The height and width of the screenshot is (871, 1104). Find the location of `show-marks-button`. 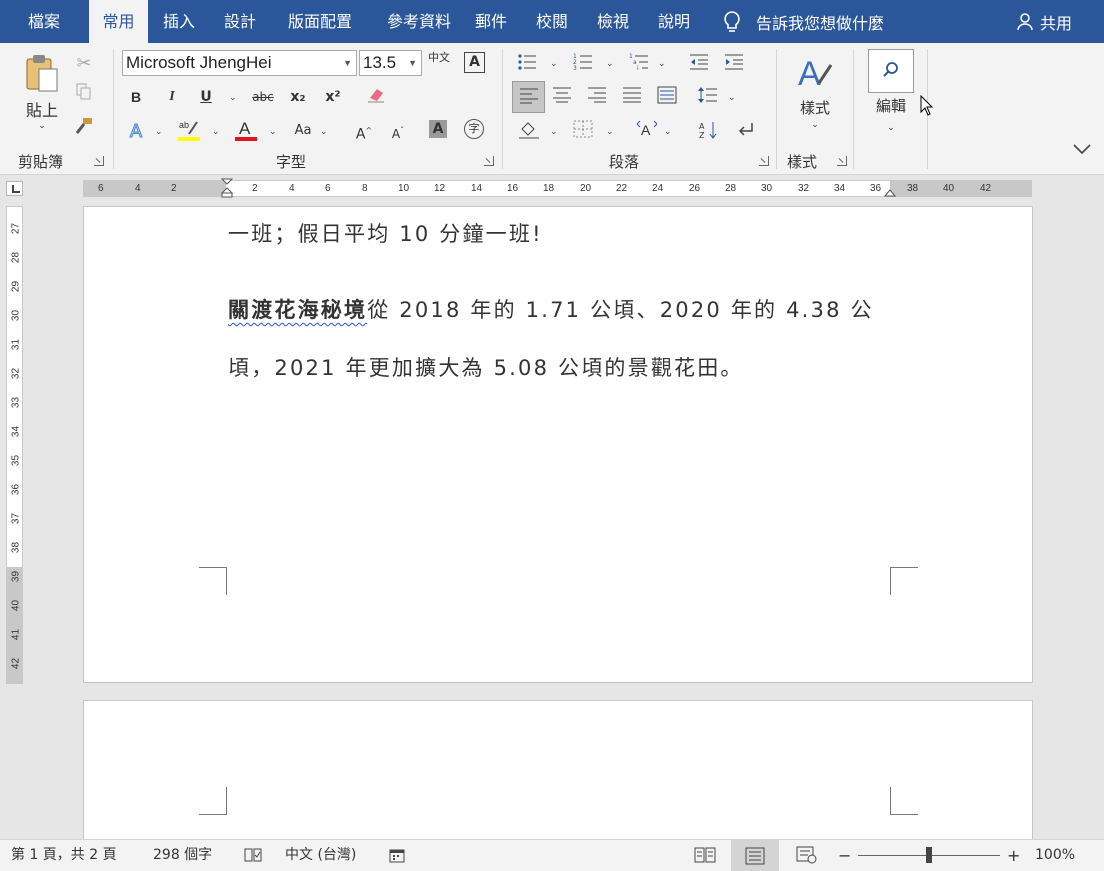

show-marks-button is located at coordinates (746, 132).